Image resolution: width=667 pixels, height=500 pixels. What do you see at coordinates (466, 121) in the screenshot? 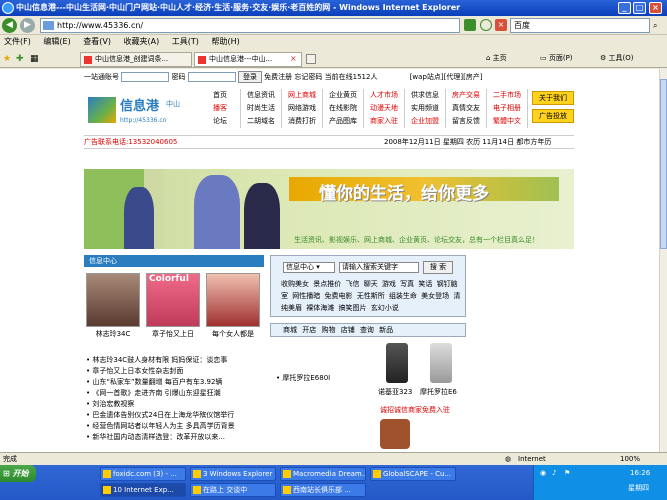
I see `nav-feedback: 留言反馈` at bounding box center [466, 121].